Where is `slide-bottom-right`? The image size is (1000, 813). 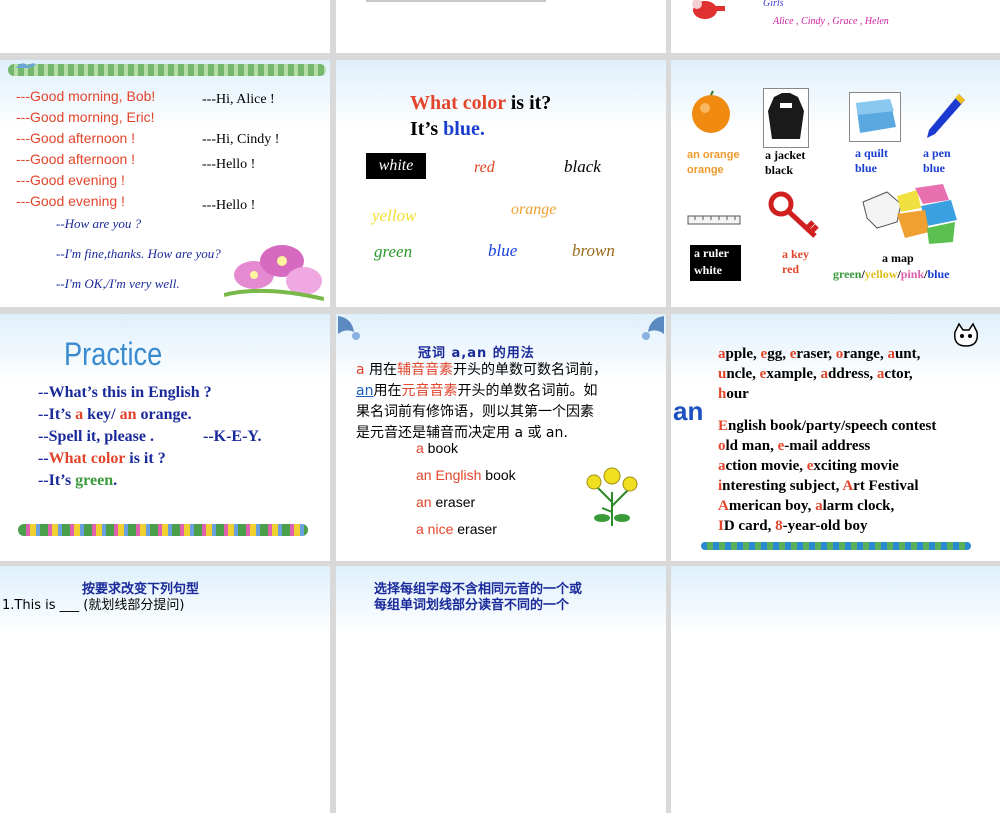 slide-bottom-right is located at coordinates (835, 689).